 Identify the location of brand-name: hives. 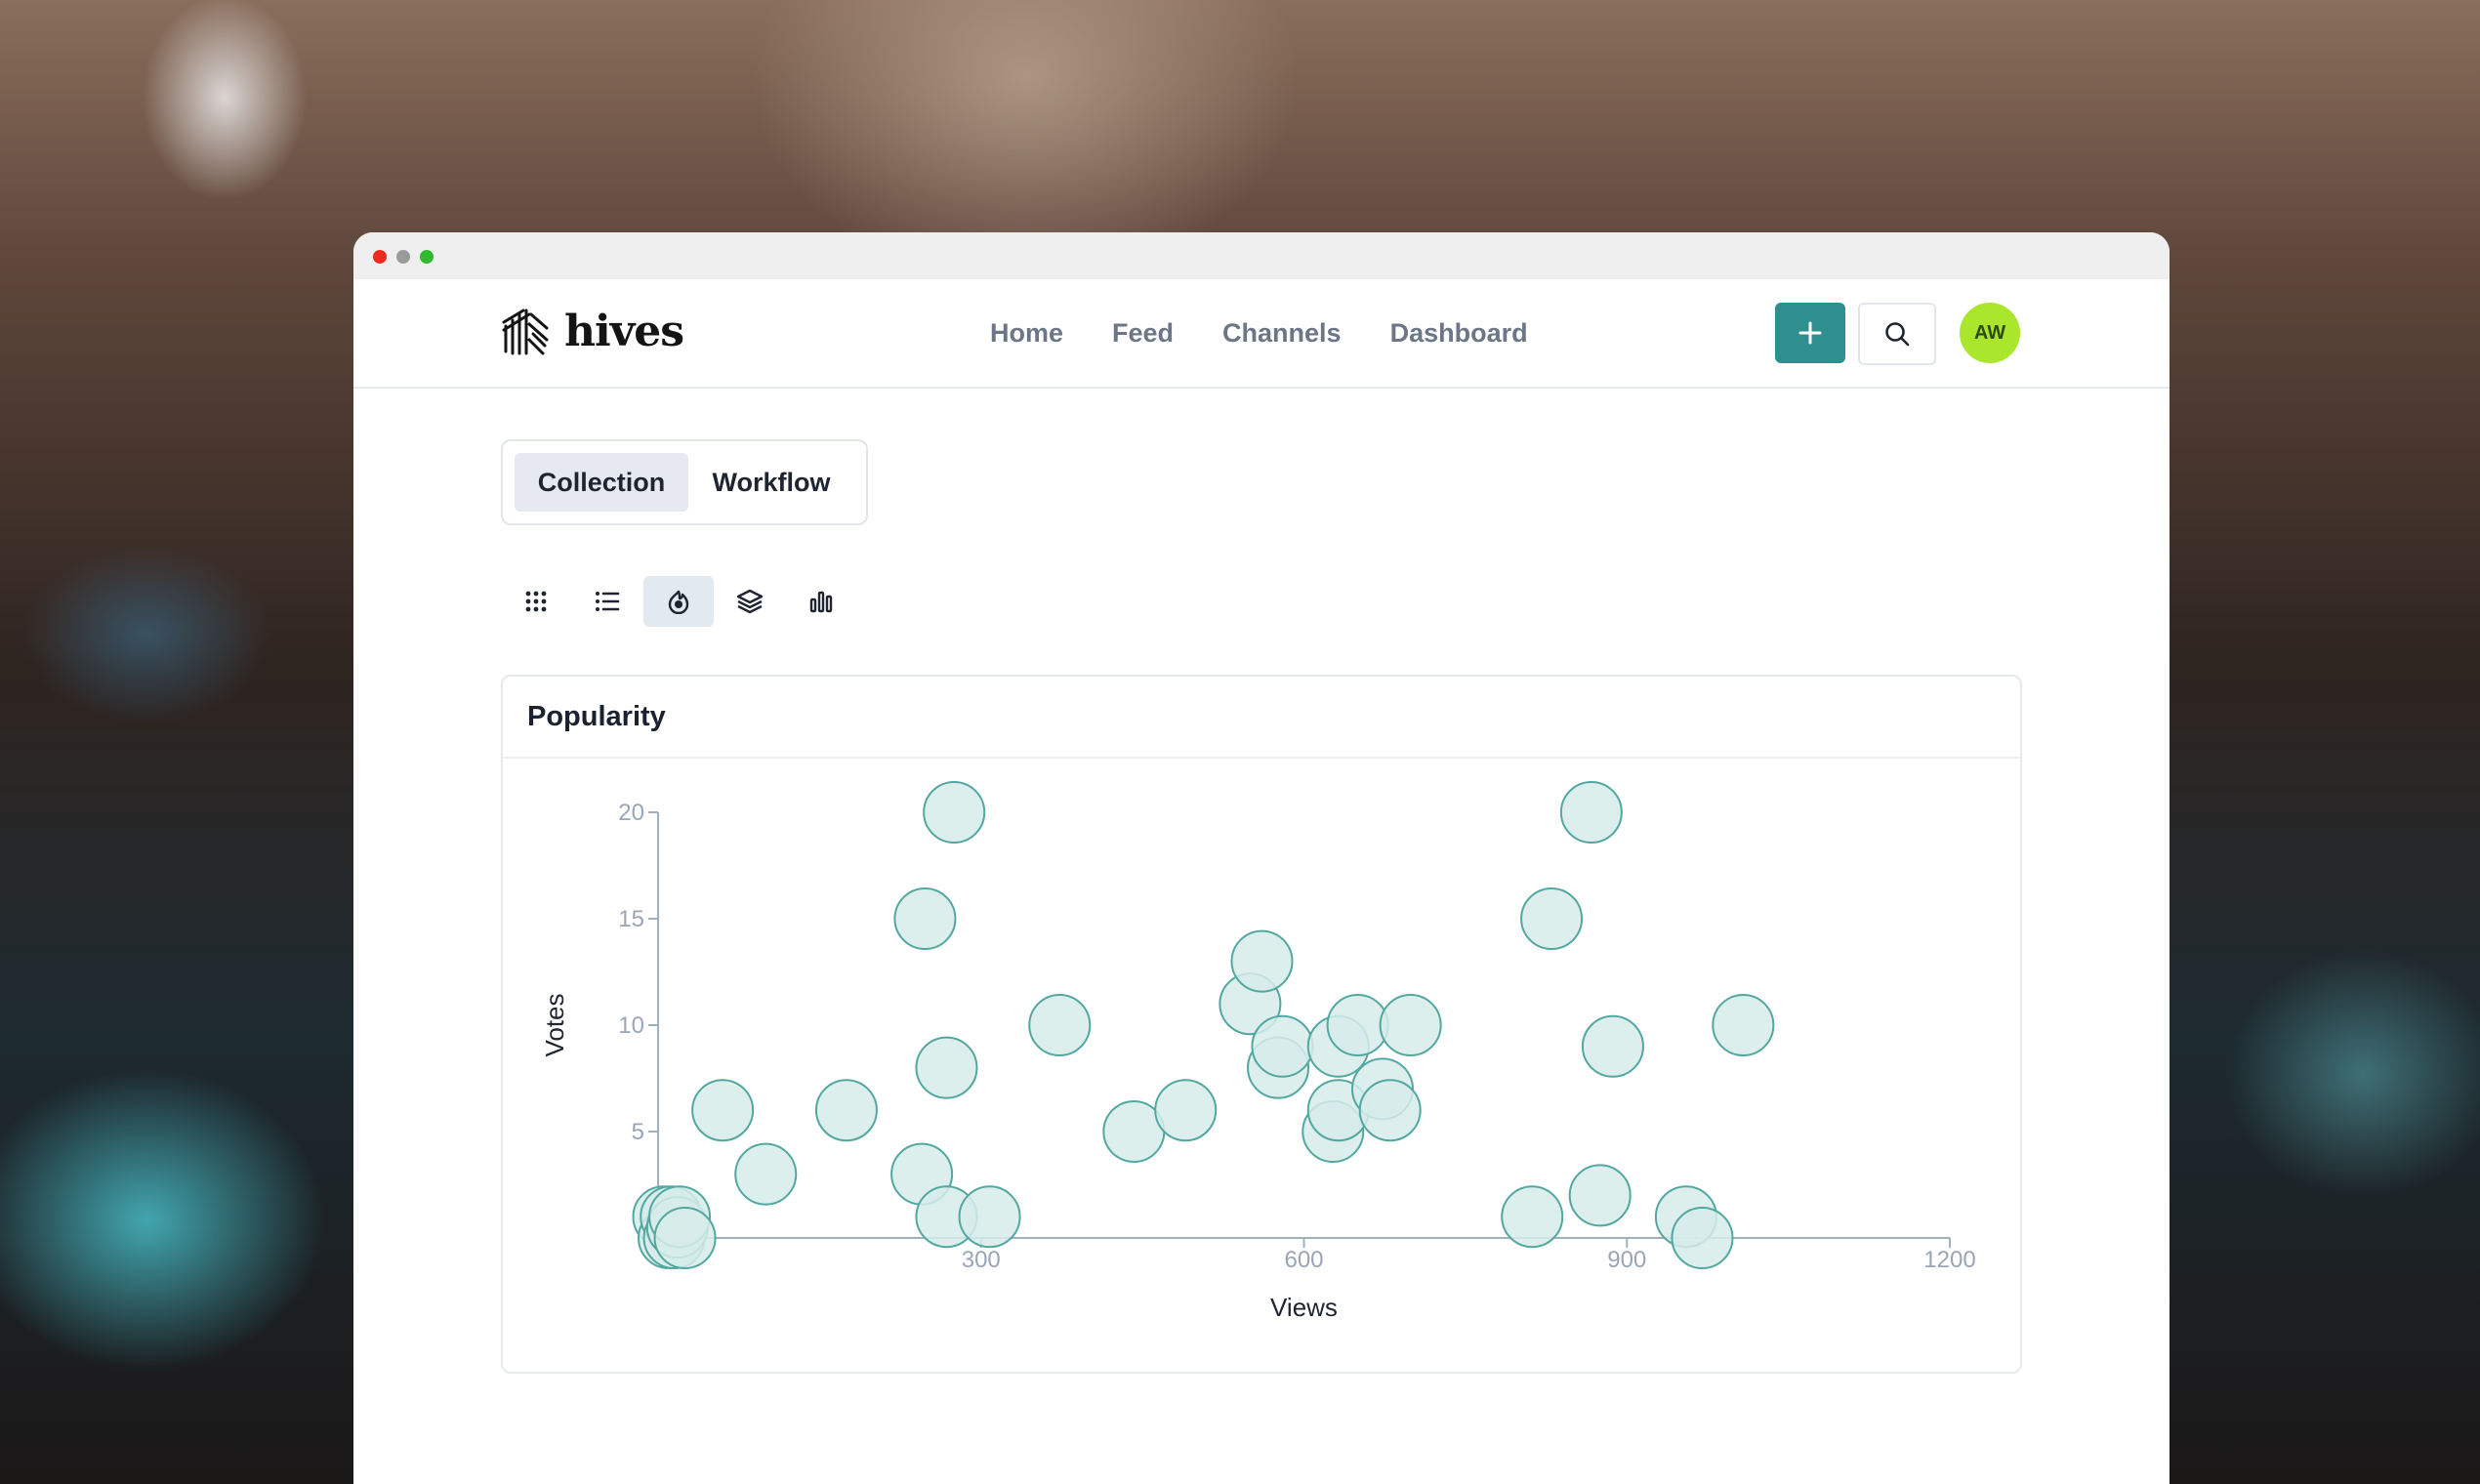
(624, 332).